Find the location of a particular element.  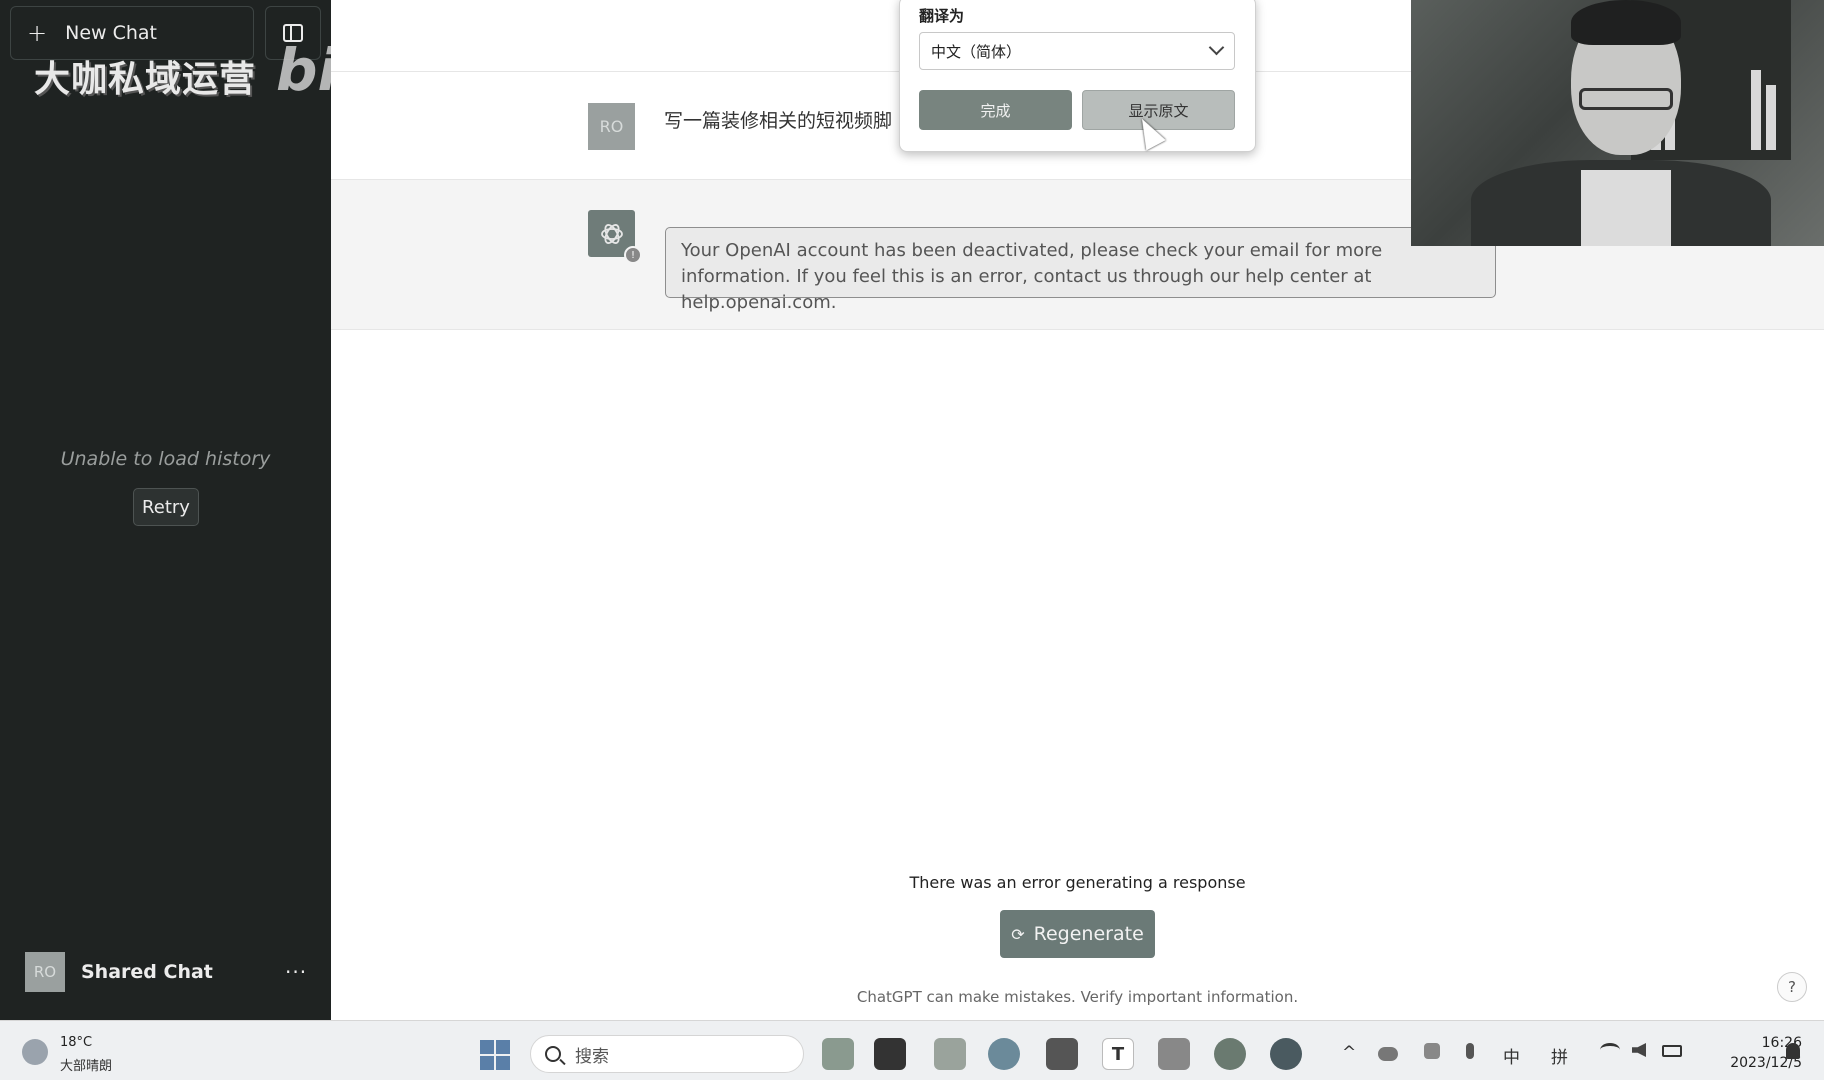

notification-bell-icon is located at coordinates (1793, 1051).